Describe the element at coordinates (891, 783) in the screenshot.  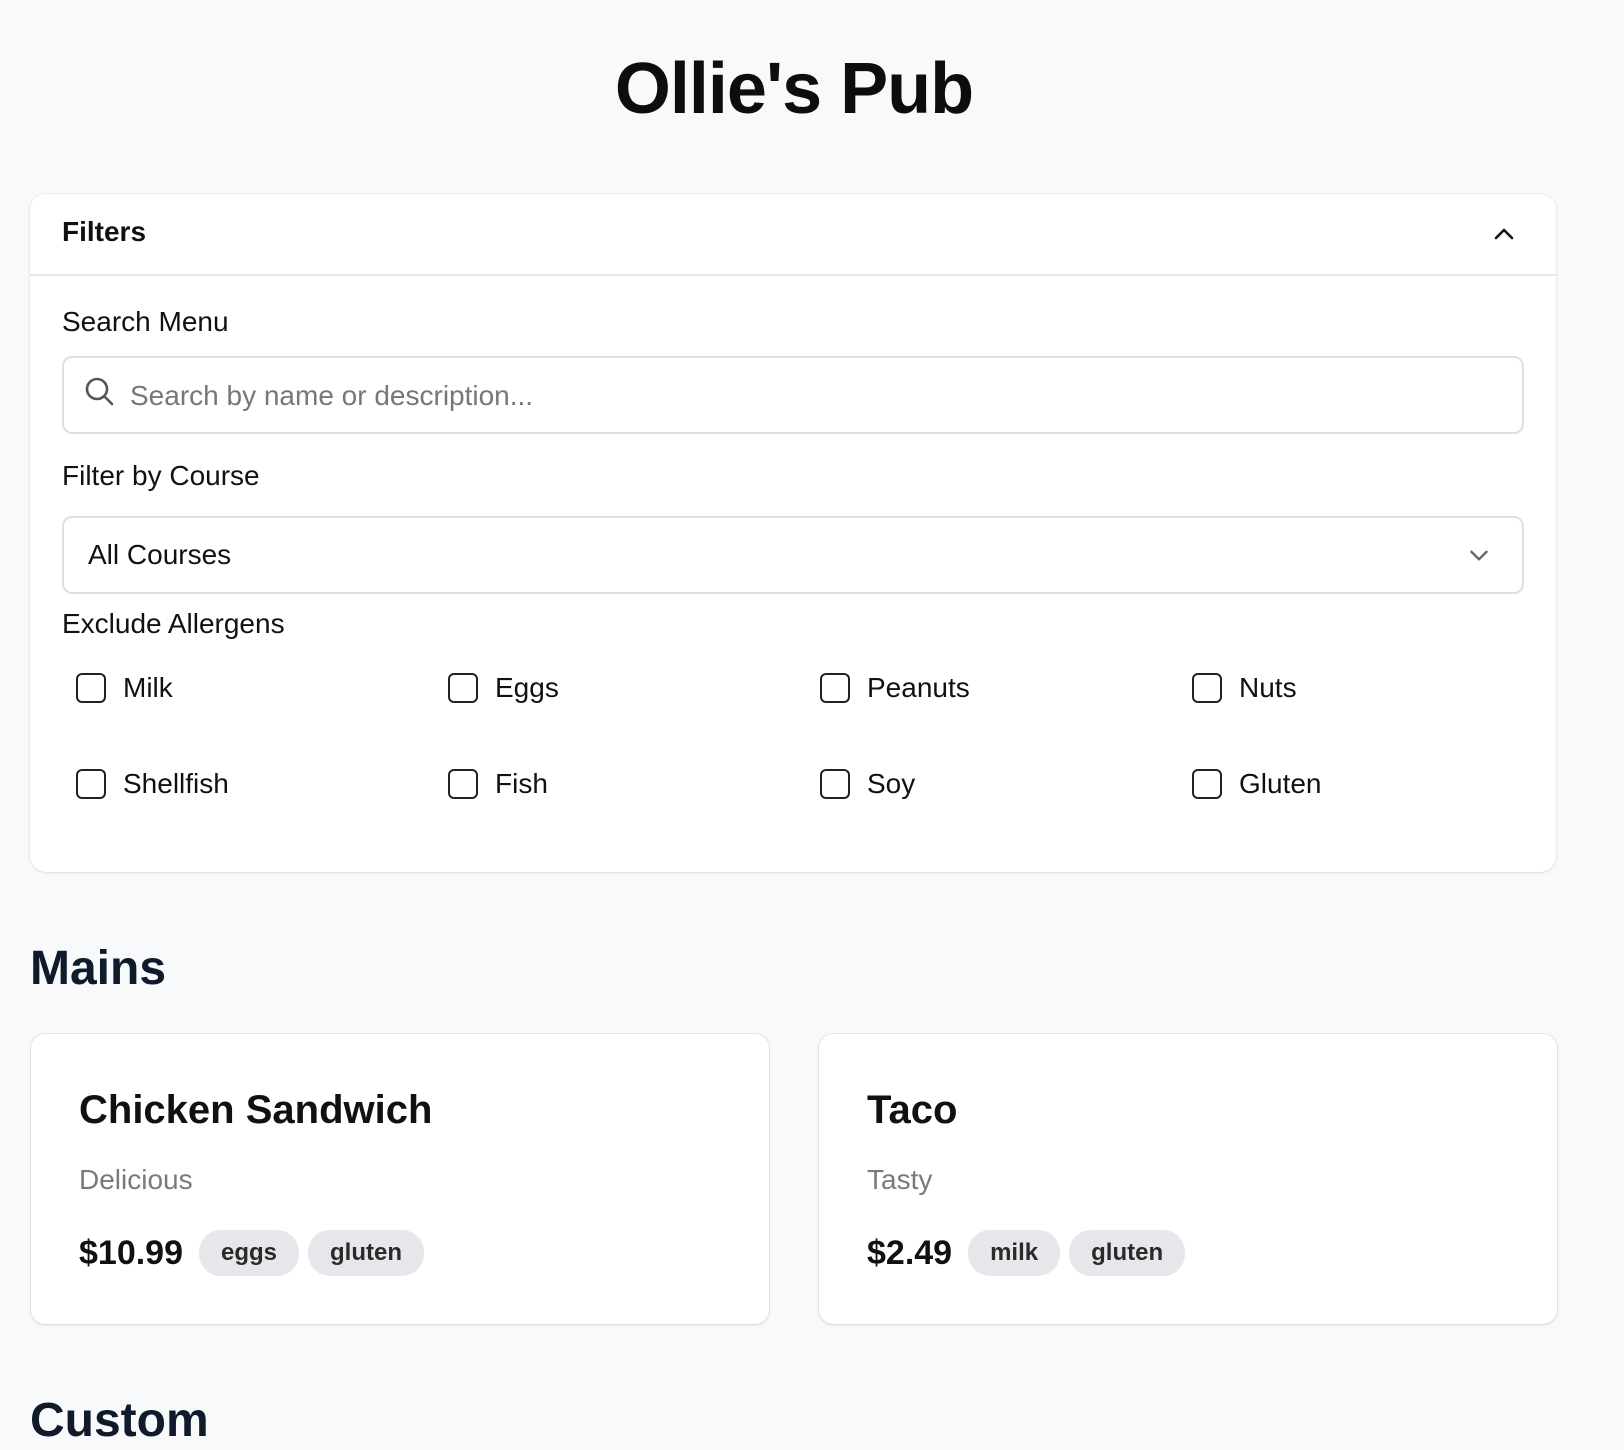
I see `allergen-label: Soy` at that location.